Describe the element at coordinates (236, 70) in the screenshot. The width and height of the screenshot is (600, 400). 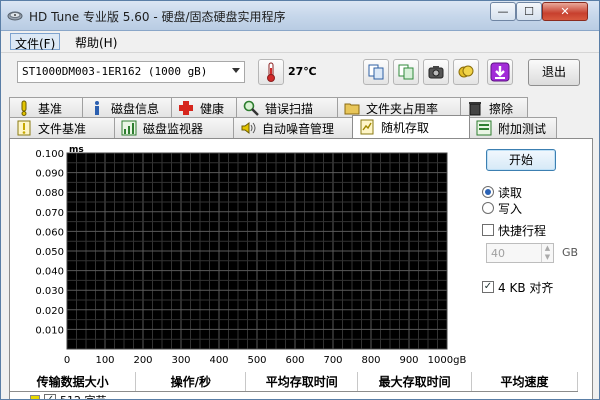
I see `chevron-down-icon` at that location.